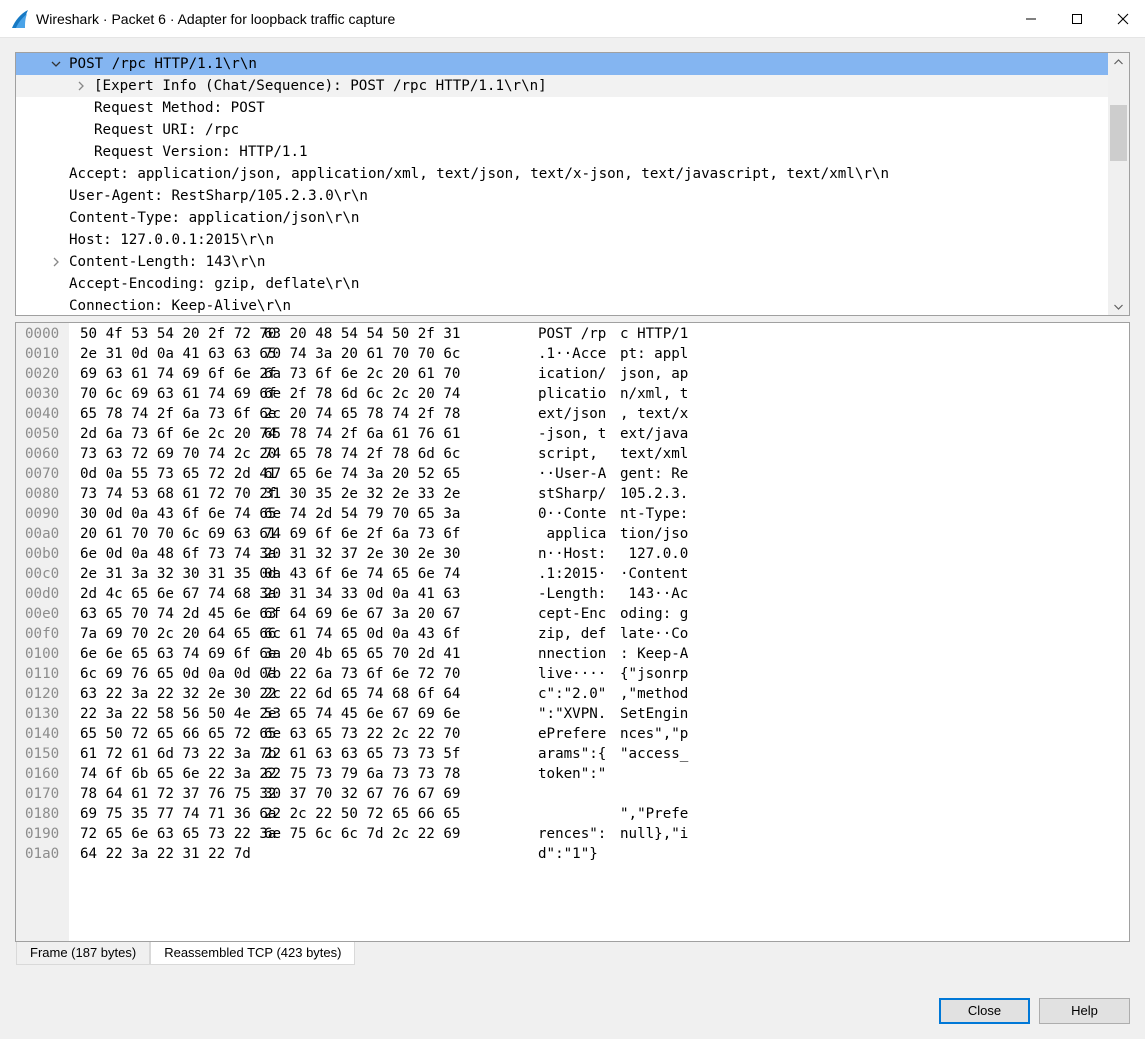 The height and width of the screenshot is (1039, 1145). Describe the element at coordinates (178, 694) in the screenshot. I see `hex-bytes-first: 63 22 3a 22 32 2e 30 22` at that location.